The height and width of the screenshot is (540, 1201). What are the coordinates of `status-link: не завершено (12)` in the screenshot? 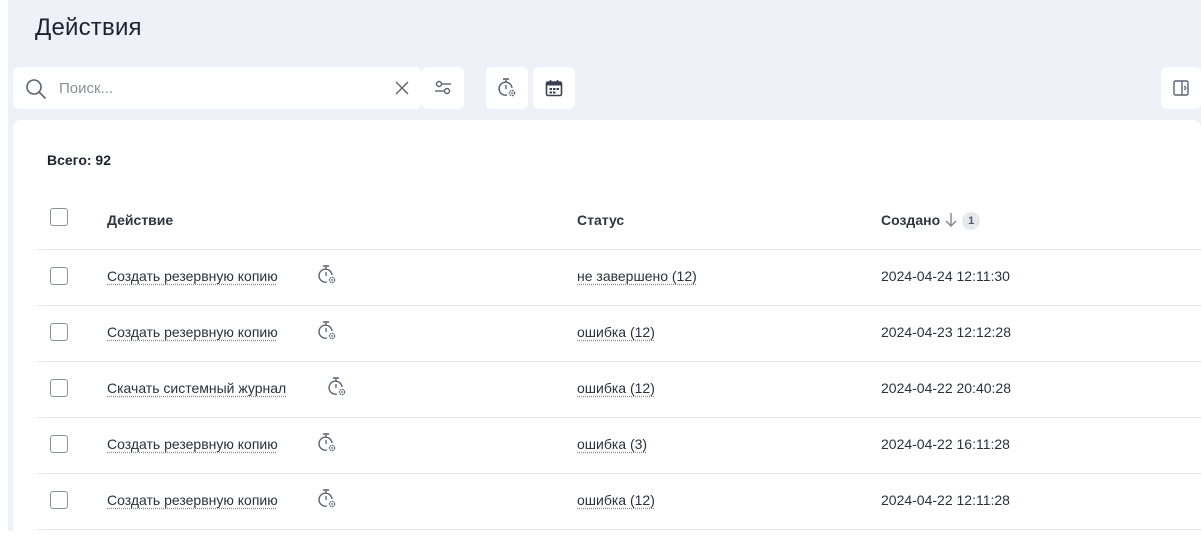 It's located at (637, 276).